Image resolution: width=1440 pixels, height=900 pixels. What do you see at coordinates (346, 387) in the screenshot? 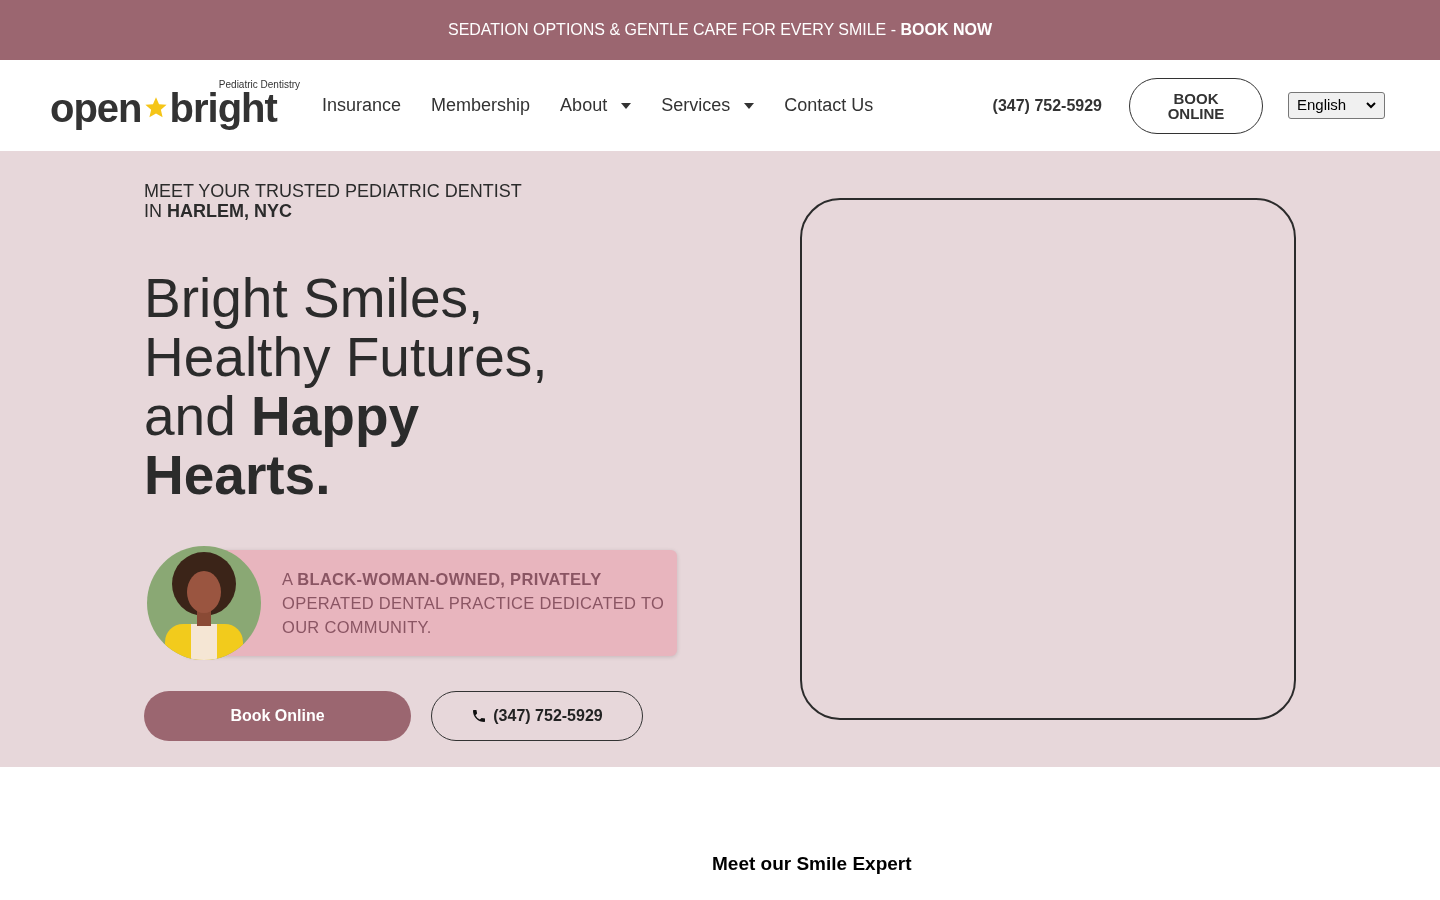
I see `hero-headline: Bright Smiles, Healthy Futures, and Happy Hearts.` at bounding box center [346, 387].